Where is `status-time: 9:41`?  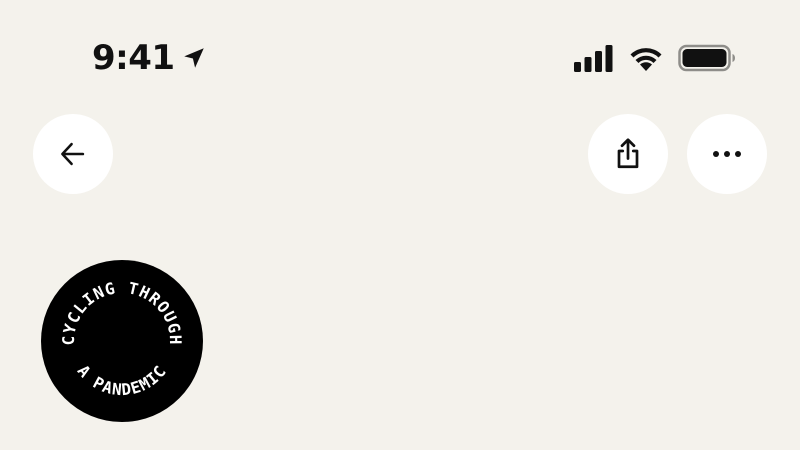
status-time: 9:41 is located at coordinates (149, 58).